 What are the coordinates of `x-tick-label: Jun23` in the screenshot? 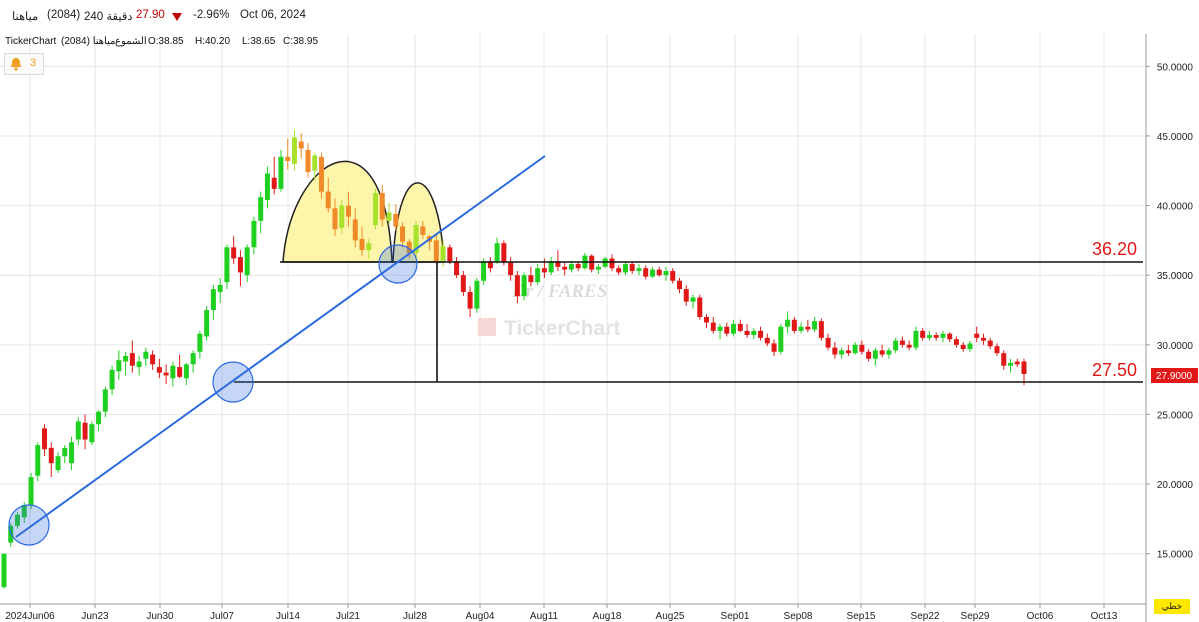 It's located at (95, 616).